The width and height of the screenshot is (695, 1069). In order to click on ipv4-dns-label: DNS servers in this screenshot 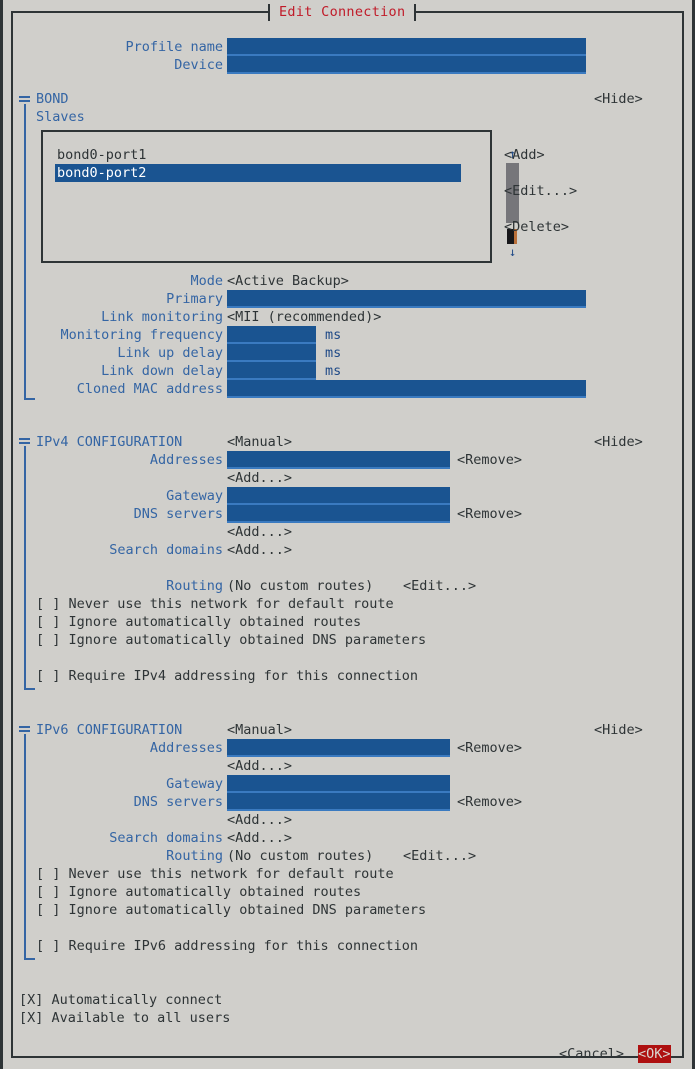, I will do `click(178, 514)`.